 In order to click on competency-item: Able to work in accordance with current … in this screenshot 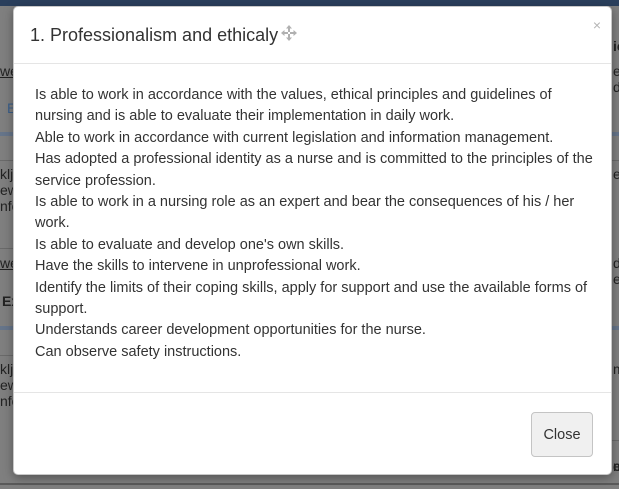, I will do `click(294, 137)`.